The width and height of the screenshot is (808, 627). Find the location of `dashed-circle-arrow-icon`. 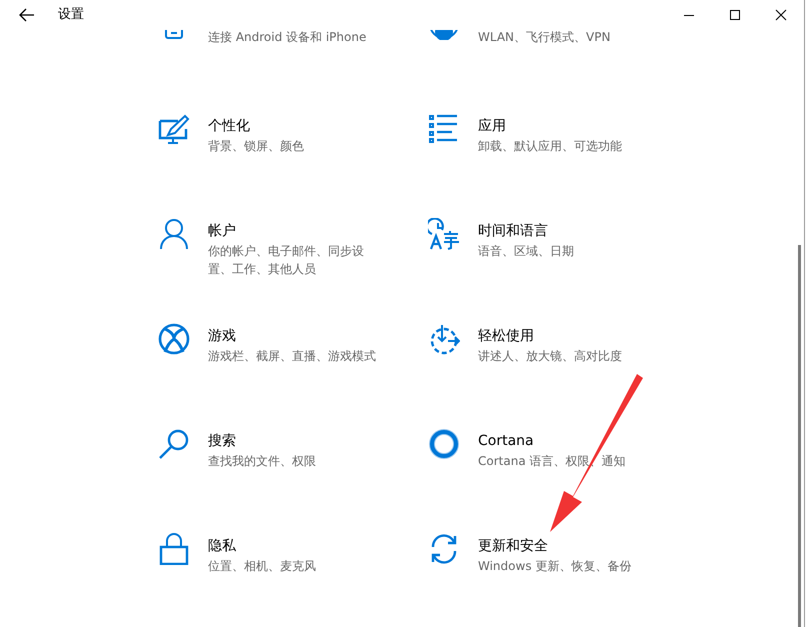

dashed-circle-arrow-icon is located at coordinates (444, 339).